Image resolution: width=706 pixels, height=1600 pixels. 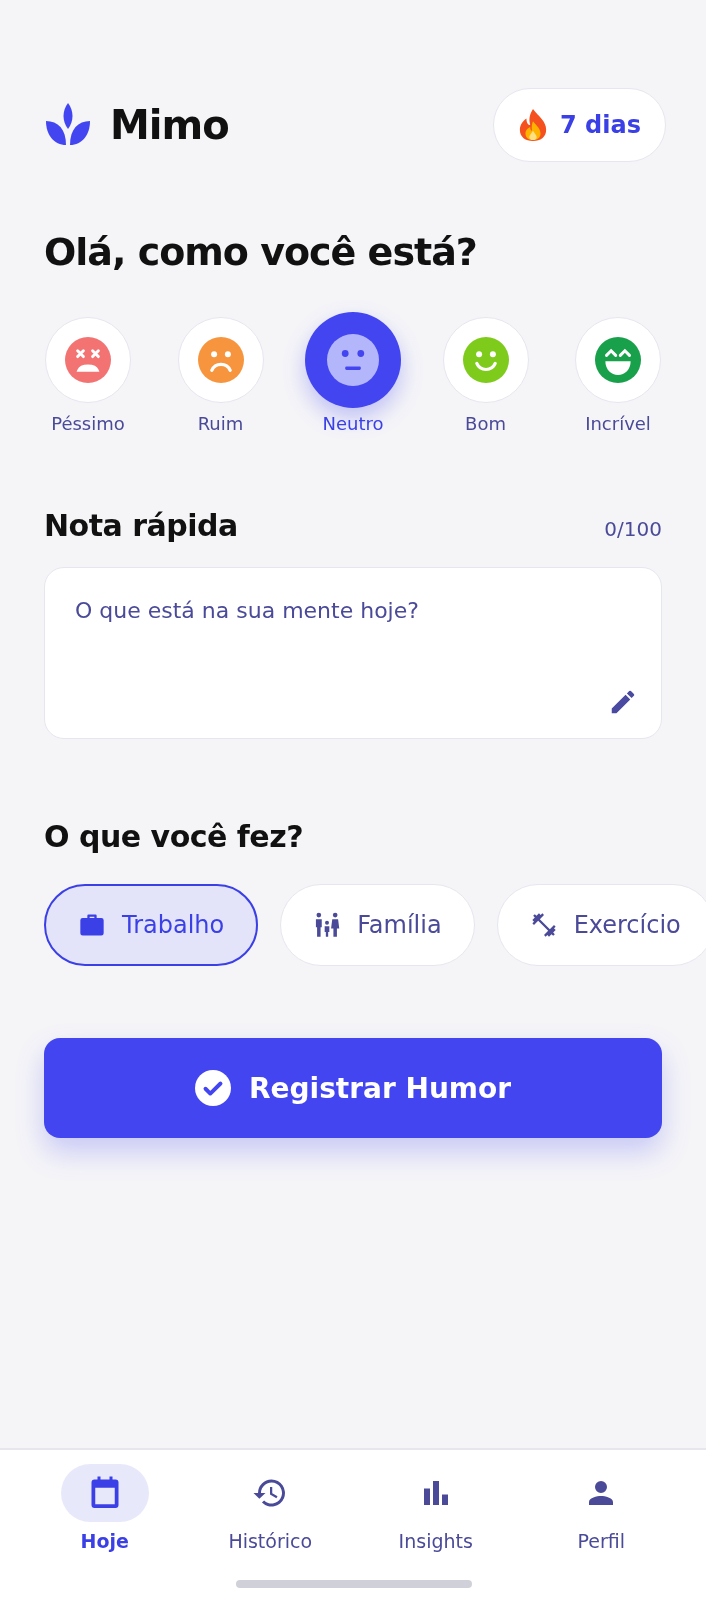 I want to click on activities-heading: O que você fez?, so click(x=174, y=836).